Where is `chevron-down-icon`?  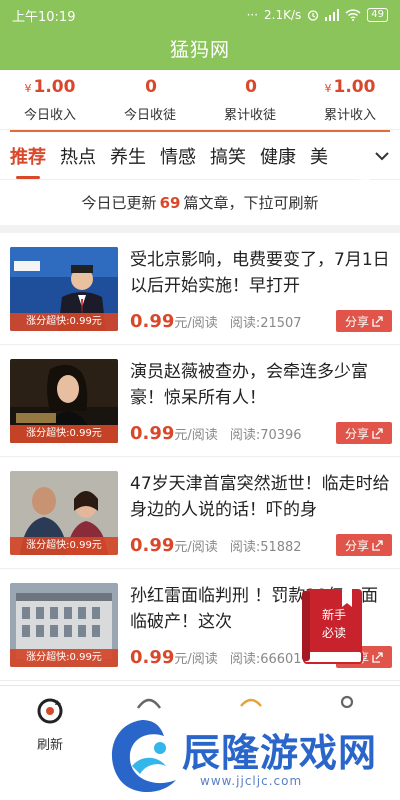 chevron-down-icon is located at coordinates (382, 156).